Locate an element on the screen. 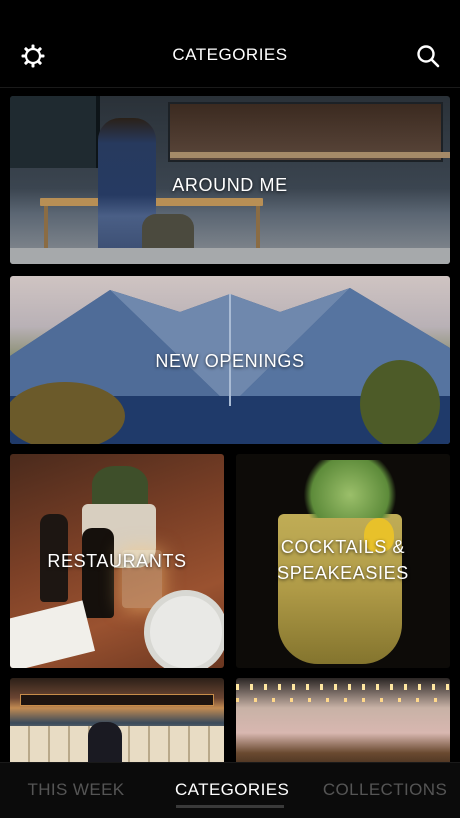 Image resolution: width=460 pixels, height=818 pixels. category-card-bar is located at coordinates (343, 720).